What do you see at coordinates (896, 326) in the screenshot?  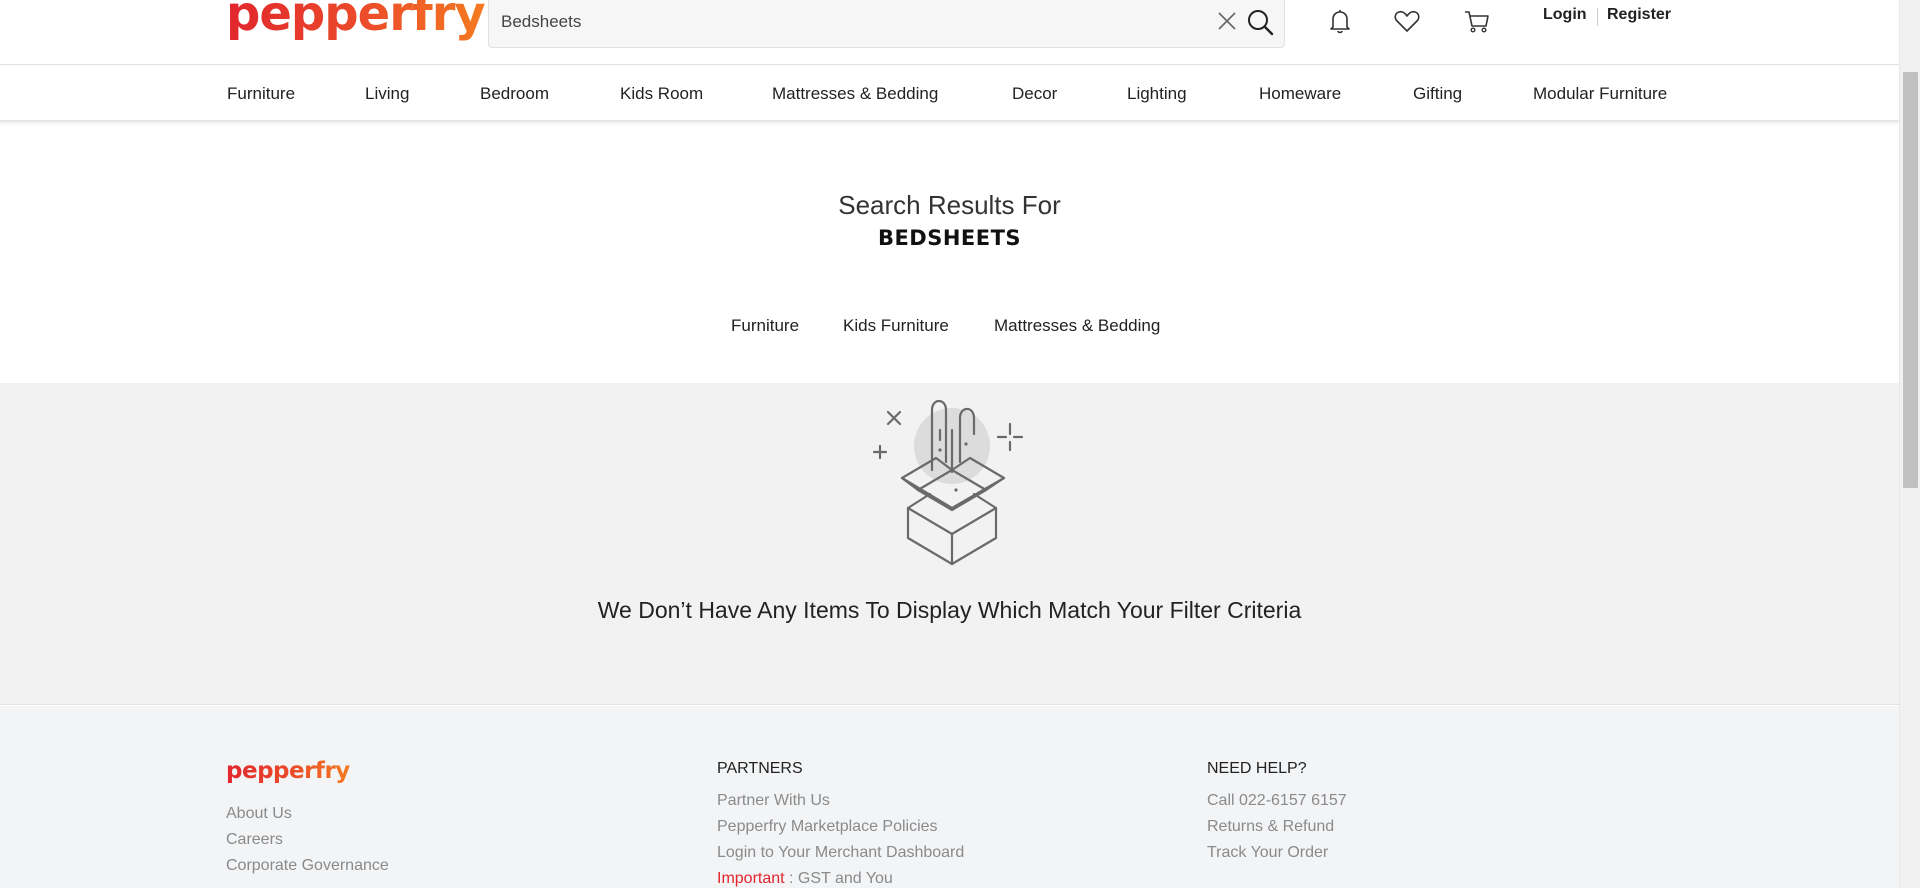 I see `filter-tab-kids-furniture: Kids Furniture` at bounding box center [896, 326].